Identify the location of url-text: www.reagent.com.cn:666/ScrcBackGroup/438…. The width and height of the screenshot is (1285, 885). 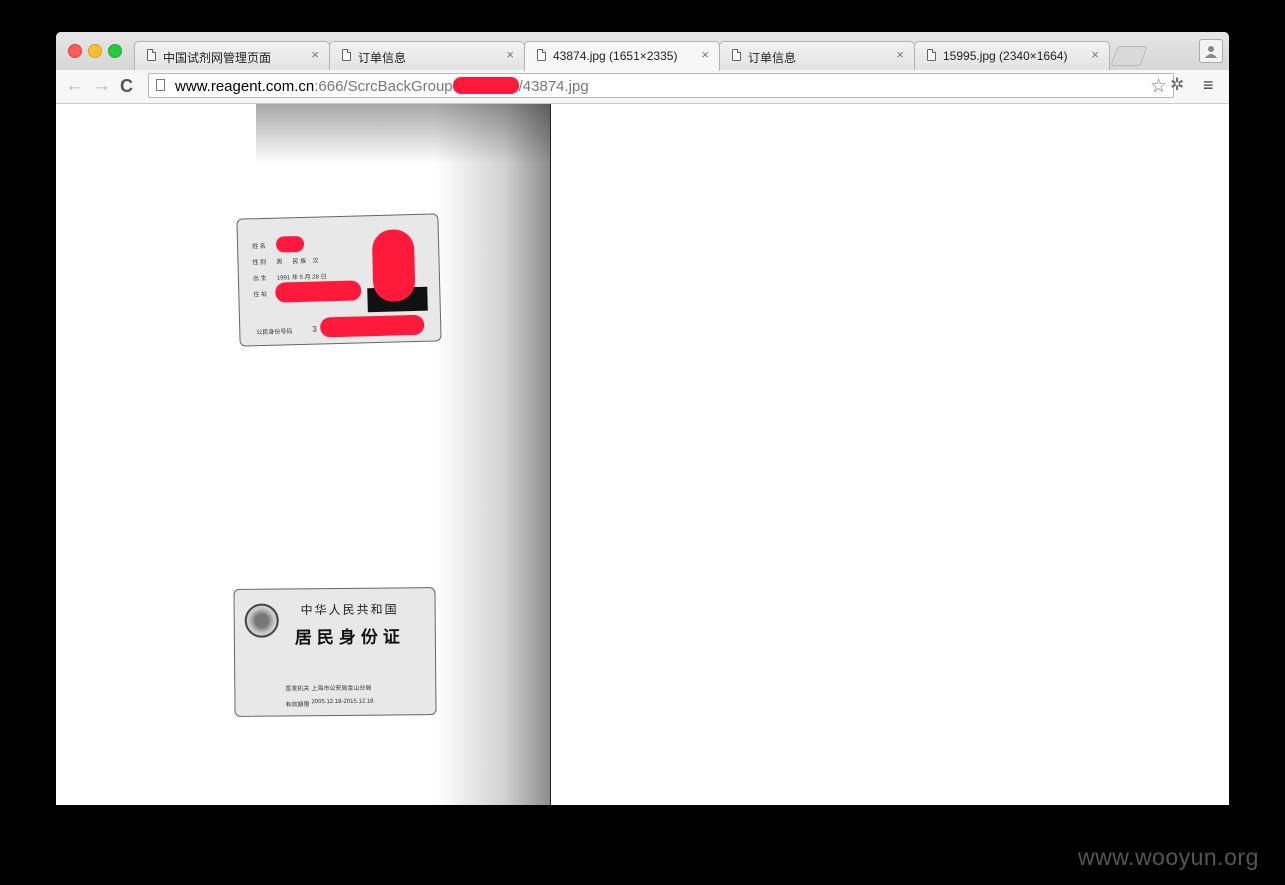
(382, 86).